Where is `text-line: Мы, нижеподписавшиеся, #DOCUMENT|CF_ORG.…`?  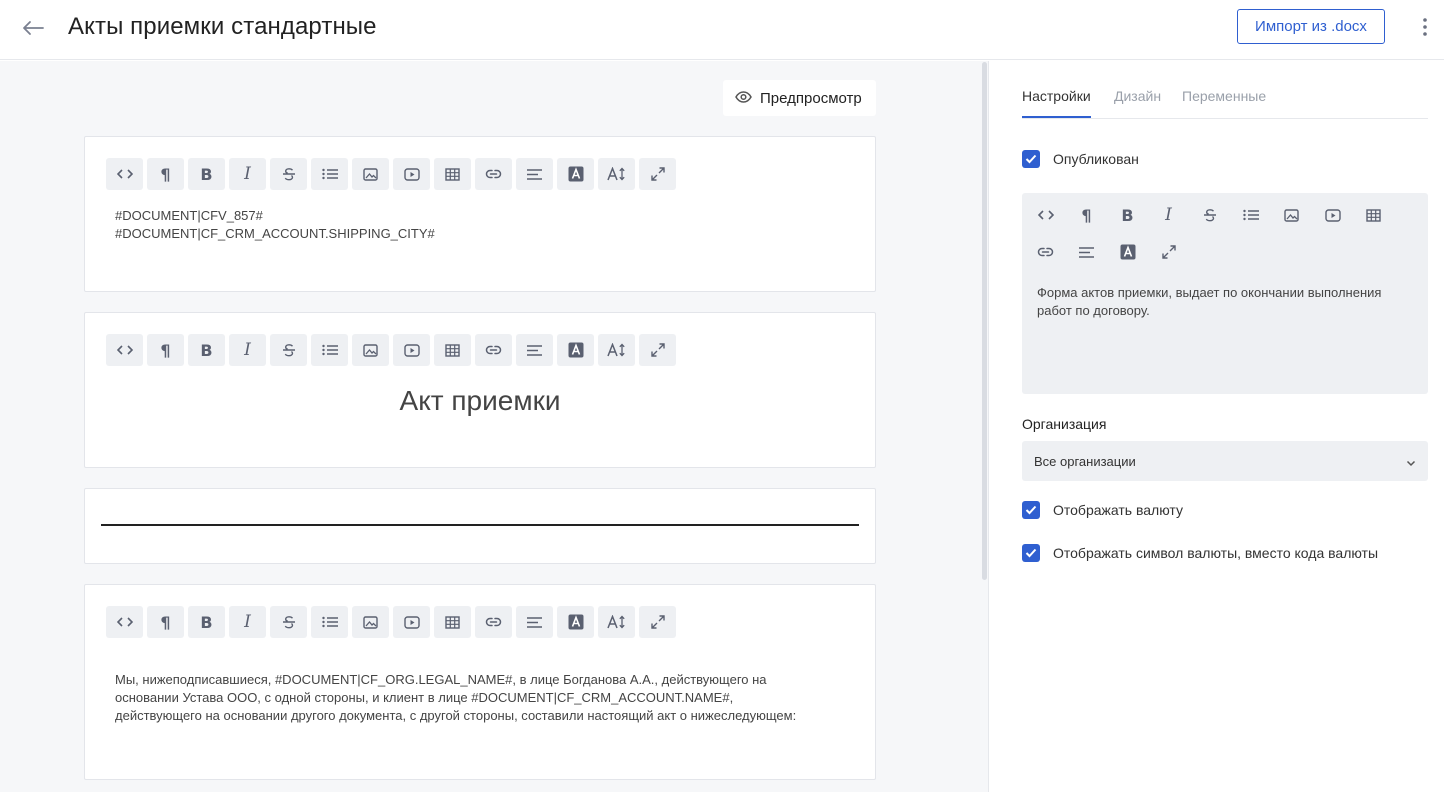
text-line: Мы, нижеподписавшиеся, #DOCUMENT|CF_ORG.… is located at coordinates (441, 679).